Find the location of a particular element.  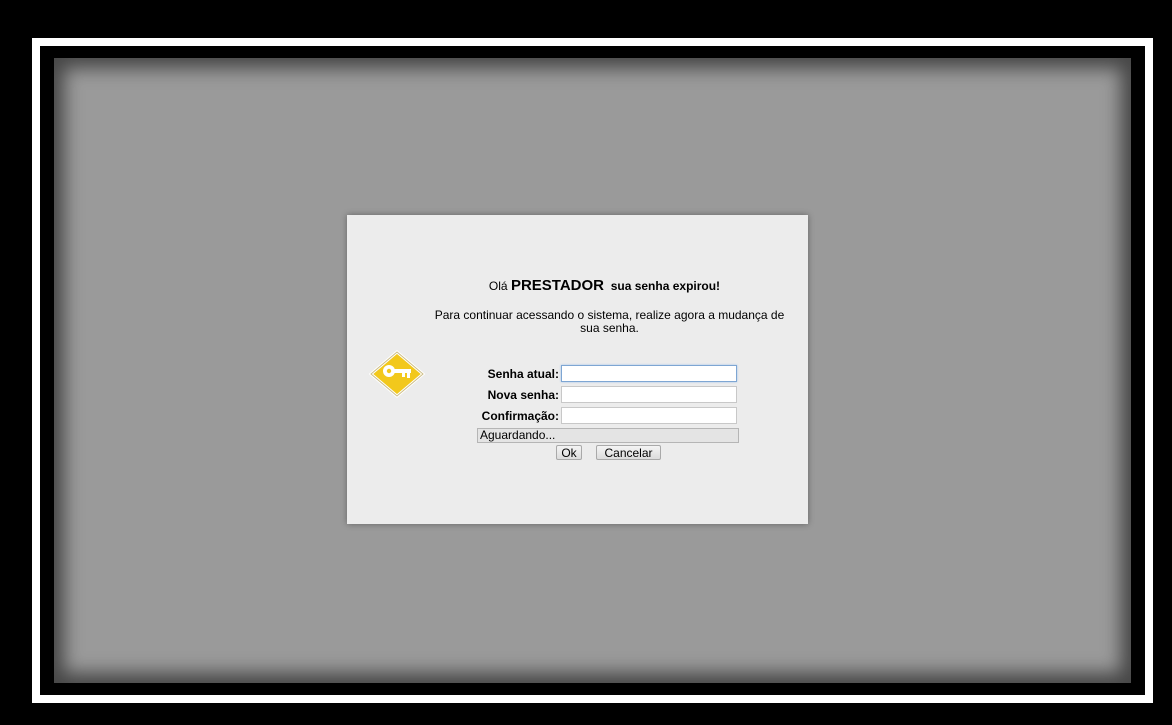

confirm-password-label: Confirmação: is located at coordinates (520, 416).